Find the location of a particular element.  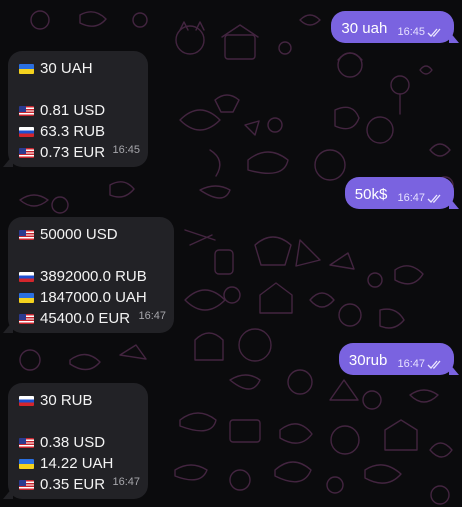

conversion-line: 0.81 USD is located at coordinates (77, 110).